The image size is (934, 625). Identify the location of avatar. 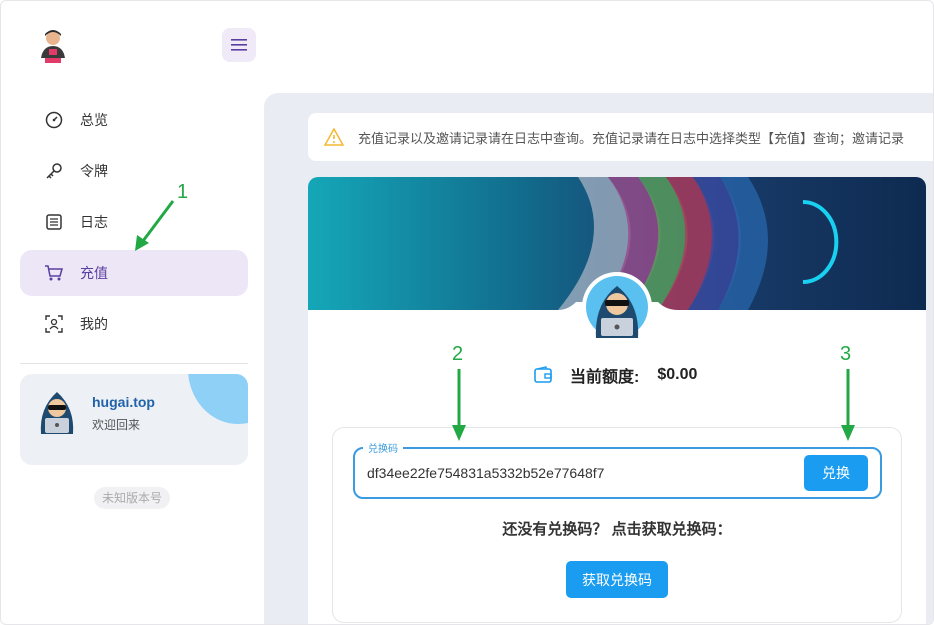
(57, 411).